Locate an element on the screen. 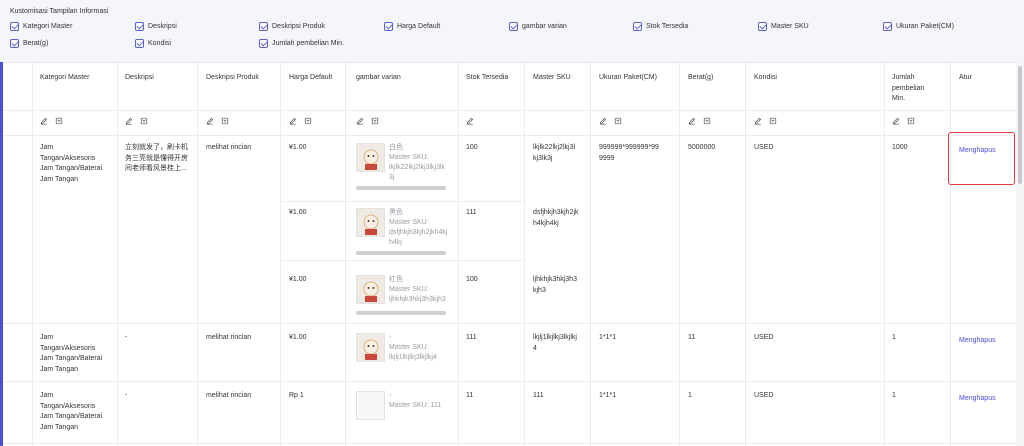  option-kondisi: Kondisi is located at coordinates (153, 43).